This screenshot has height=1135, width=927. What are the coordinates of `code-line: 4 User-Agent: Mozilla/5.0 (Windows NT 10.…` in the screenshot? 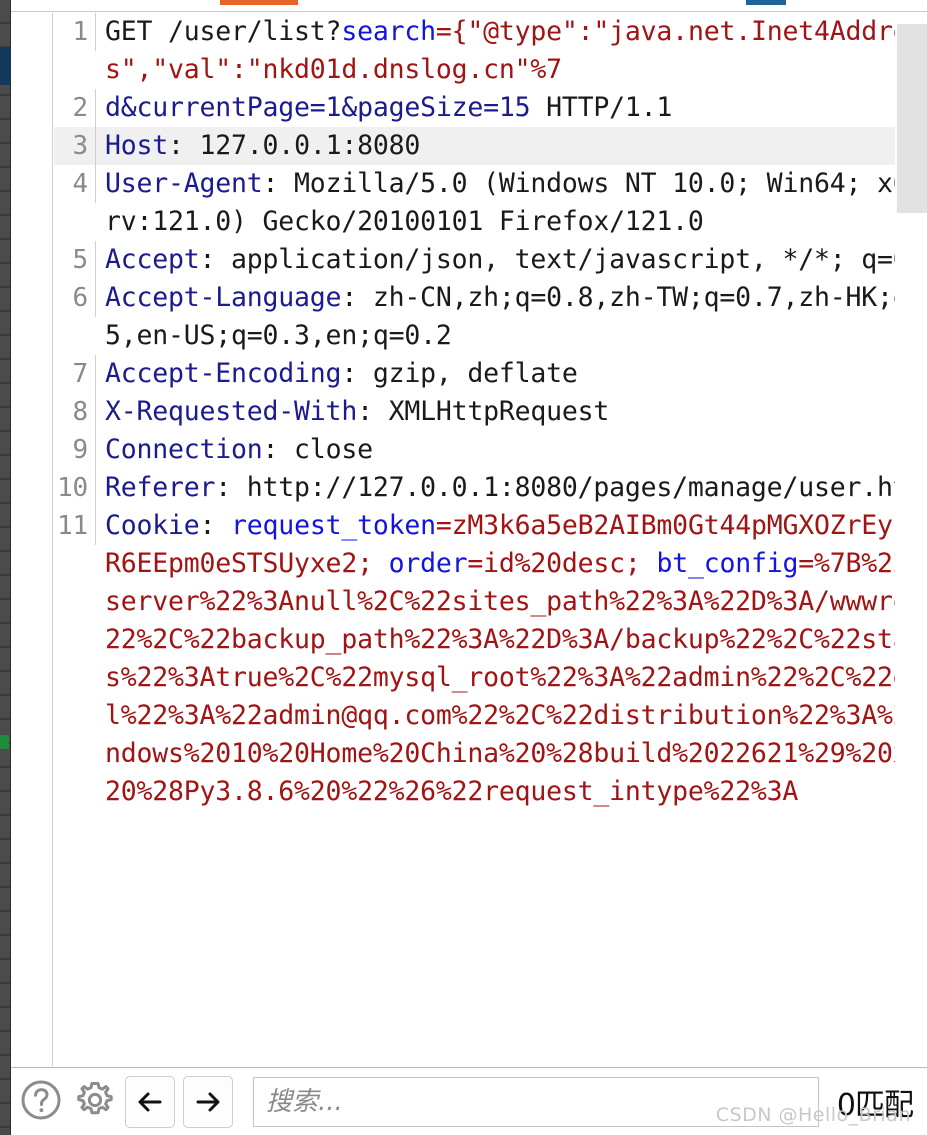 It's located at (490, 203).